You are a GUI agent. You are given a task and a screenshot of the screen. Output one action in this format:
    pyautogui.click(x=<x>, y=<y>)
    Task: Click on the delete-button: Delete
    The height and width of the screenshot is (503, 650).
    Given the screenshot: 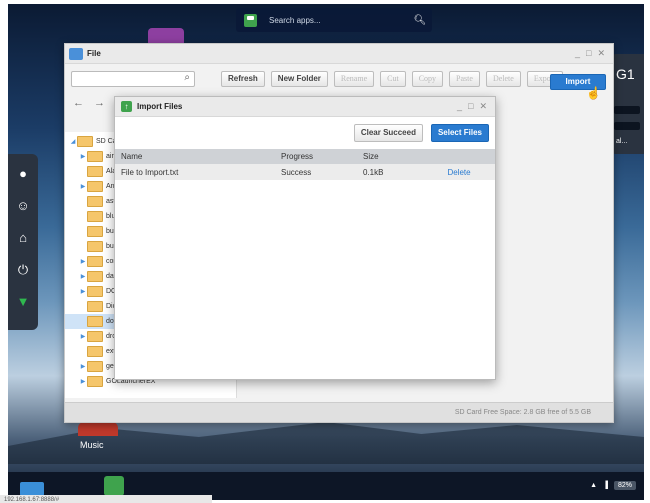 What is the action you would take?
    pyautogui.click(x=503, y=79)
    